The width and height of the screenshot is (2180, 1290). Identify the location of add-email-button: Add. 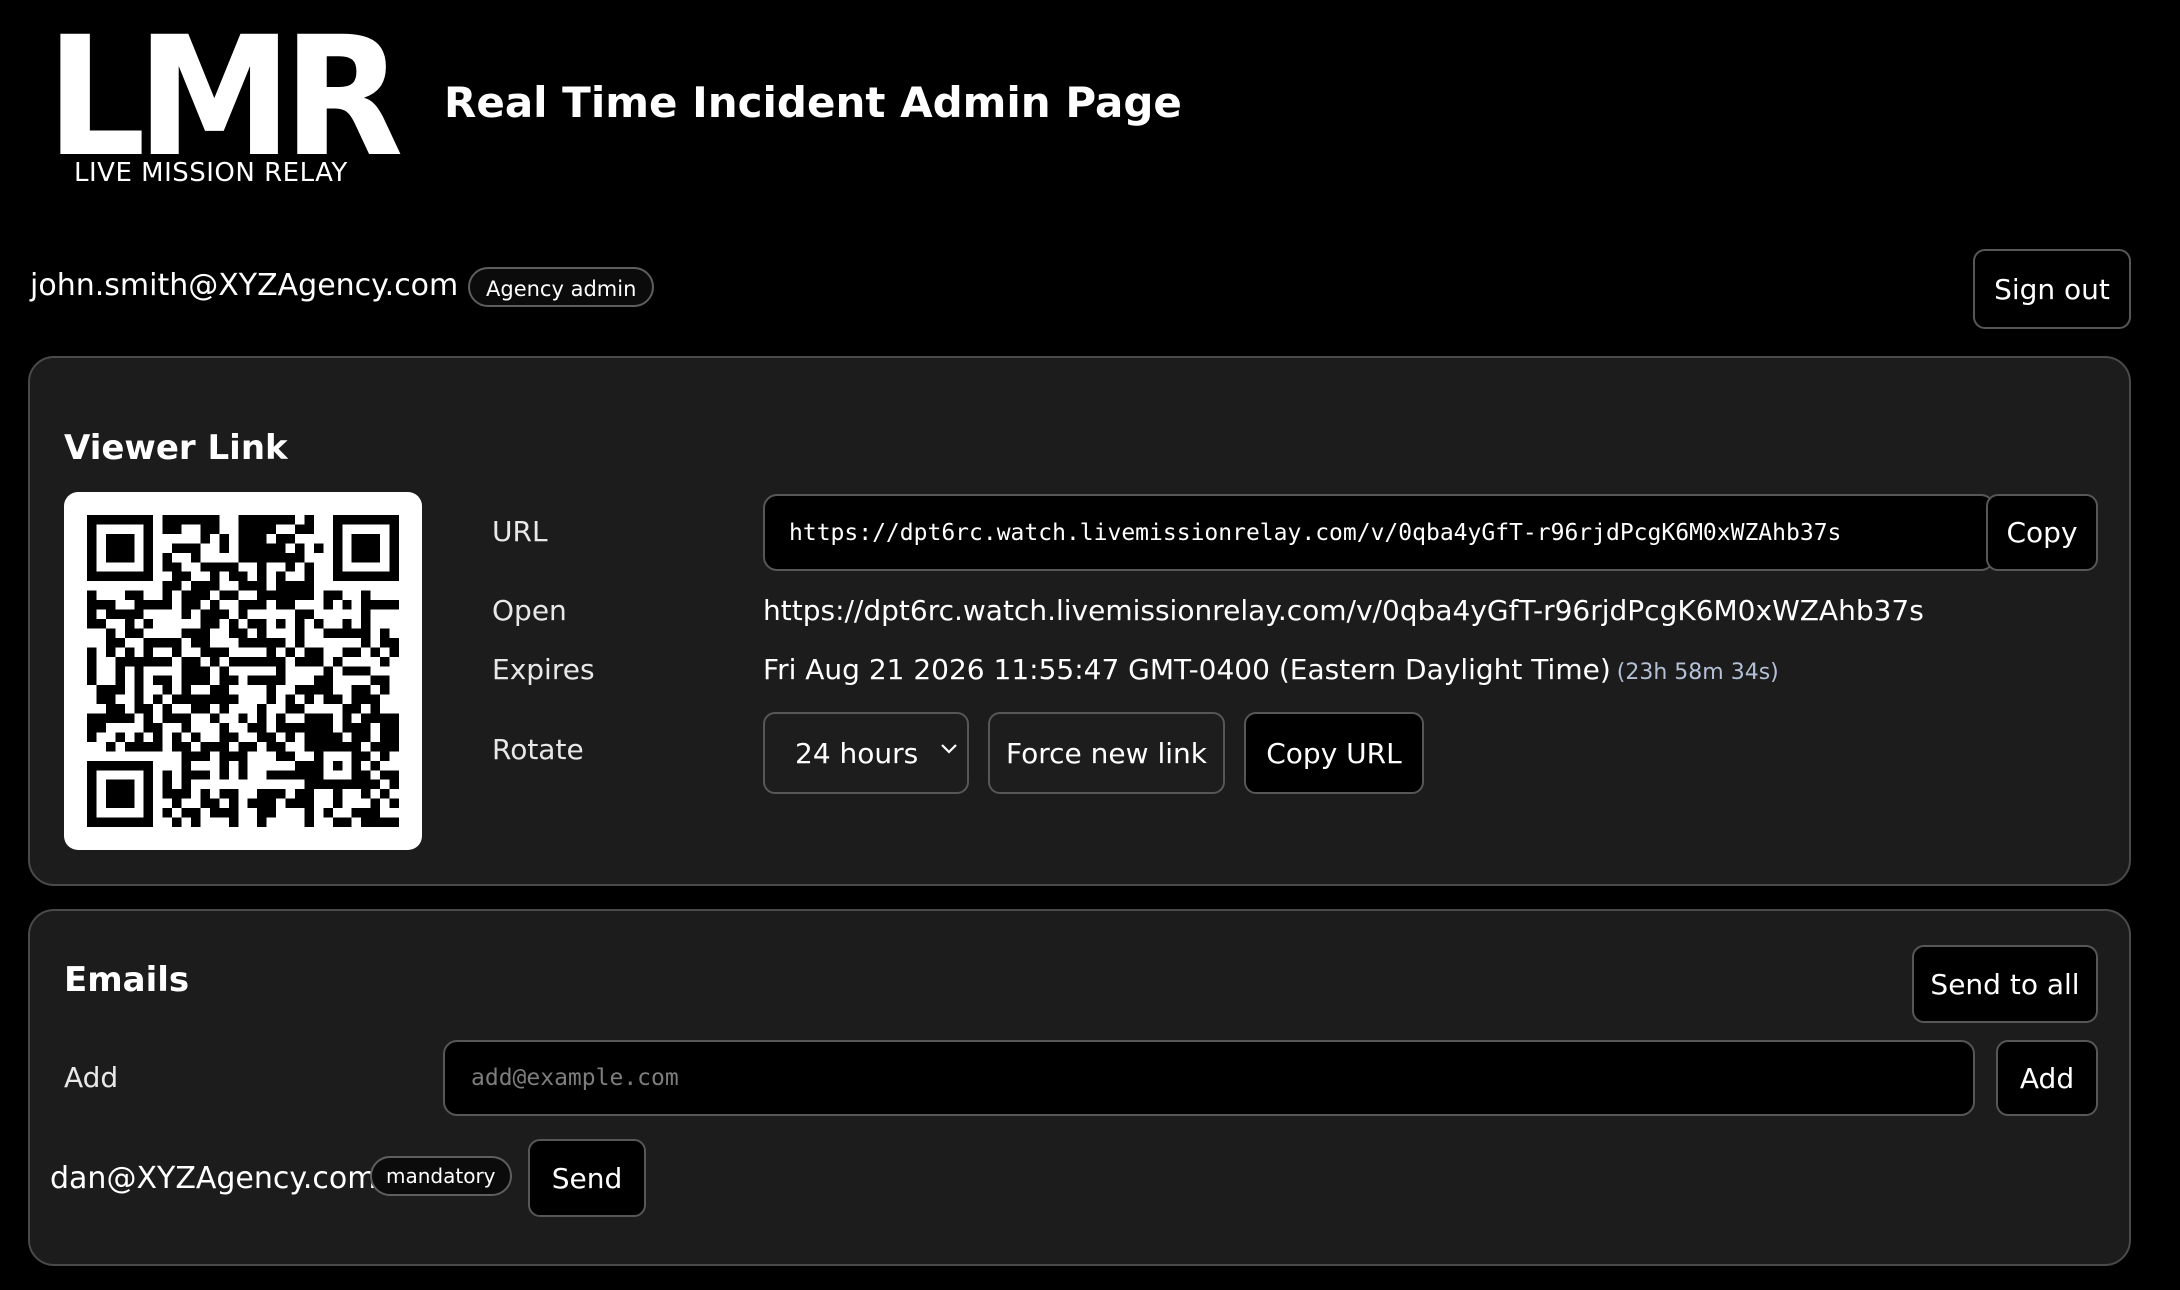
(2047, 1078).